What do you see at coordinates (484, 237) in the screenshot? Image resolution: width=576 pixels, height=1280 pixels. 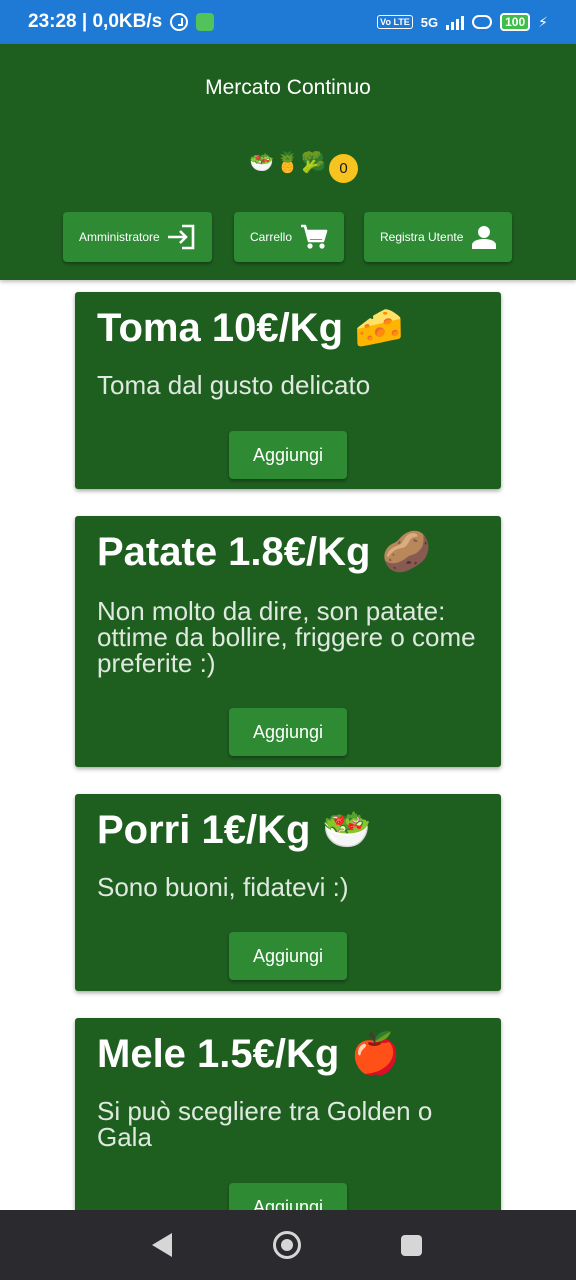 I see `person-icon` at bounding box center [484, 237].